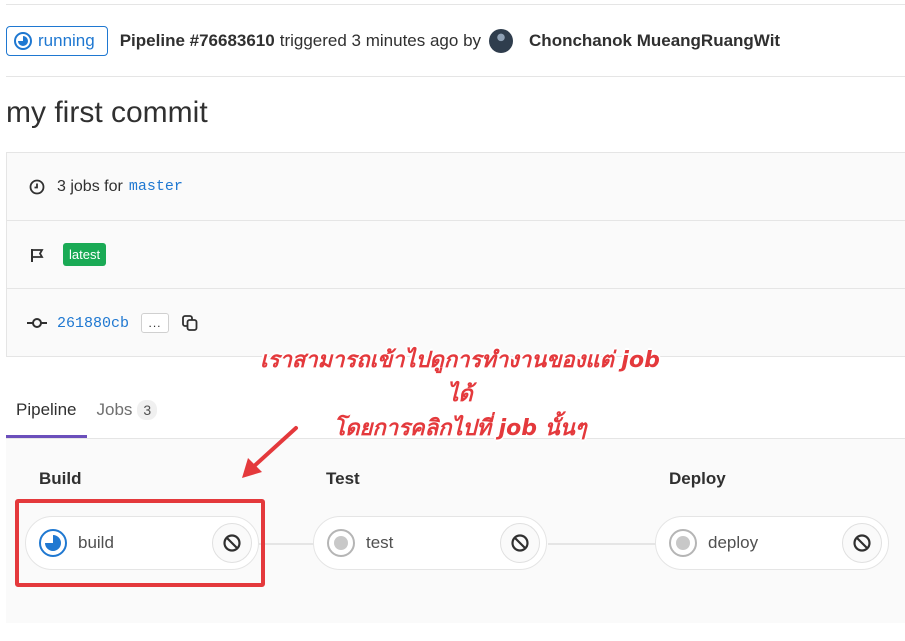 This screenshot has width=905, height=641. Describe the element at coordinates (456, 187) in the screenshot. I see `jobs-row: 3 jobs for master` at that location.